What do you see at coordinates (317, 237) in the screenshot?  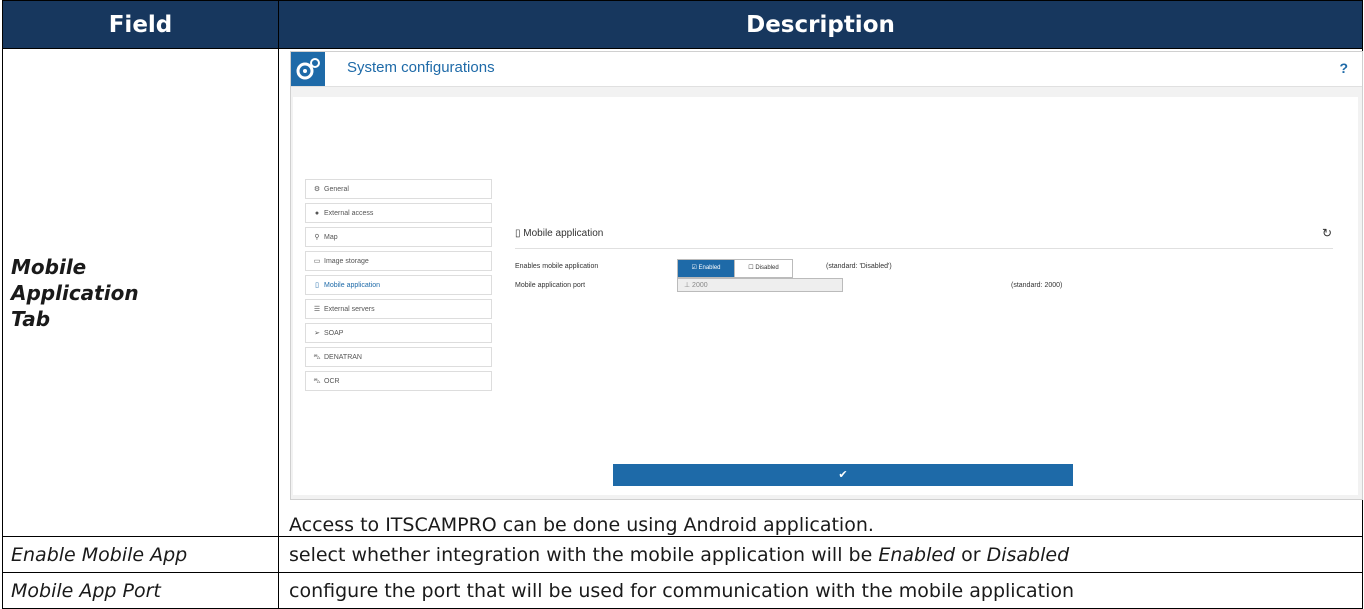 I see `map-pin-icon: ⚲` at bounding box center [317, 237].